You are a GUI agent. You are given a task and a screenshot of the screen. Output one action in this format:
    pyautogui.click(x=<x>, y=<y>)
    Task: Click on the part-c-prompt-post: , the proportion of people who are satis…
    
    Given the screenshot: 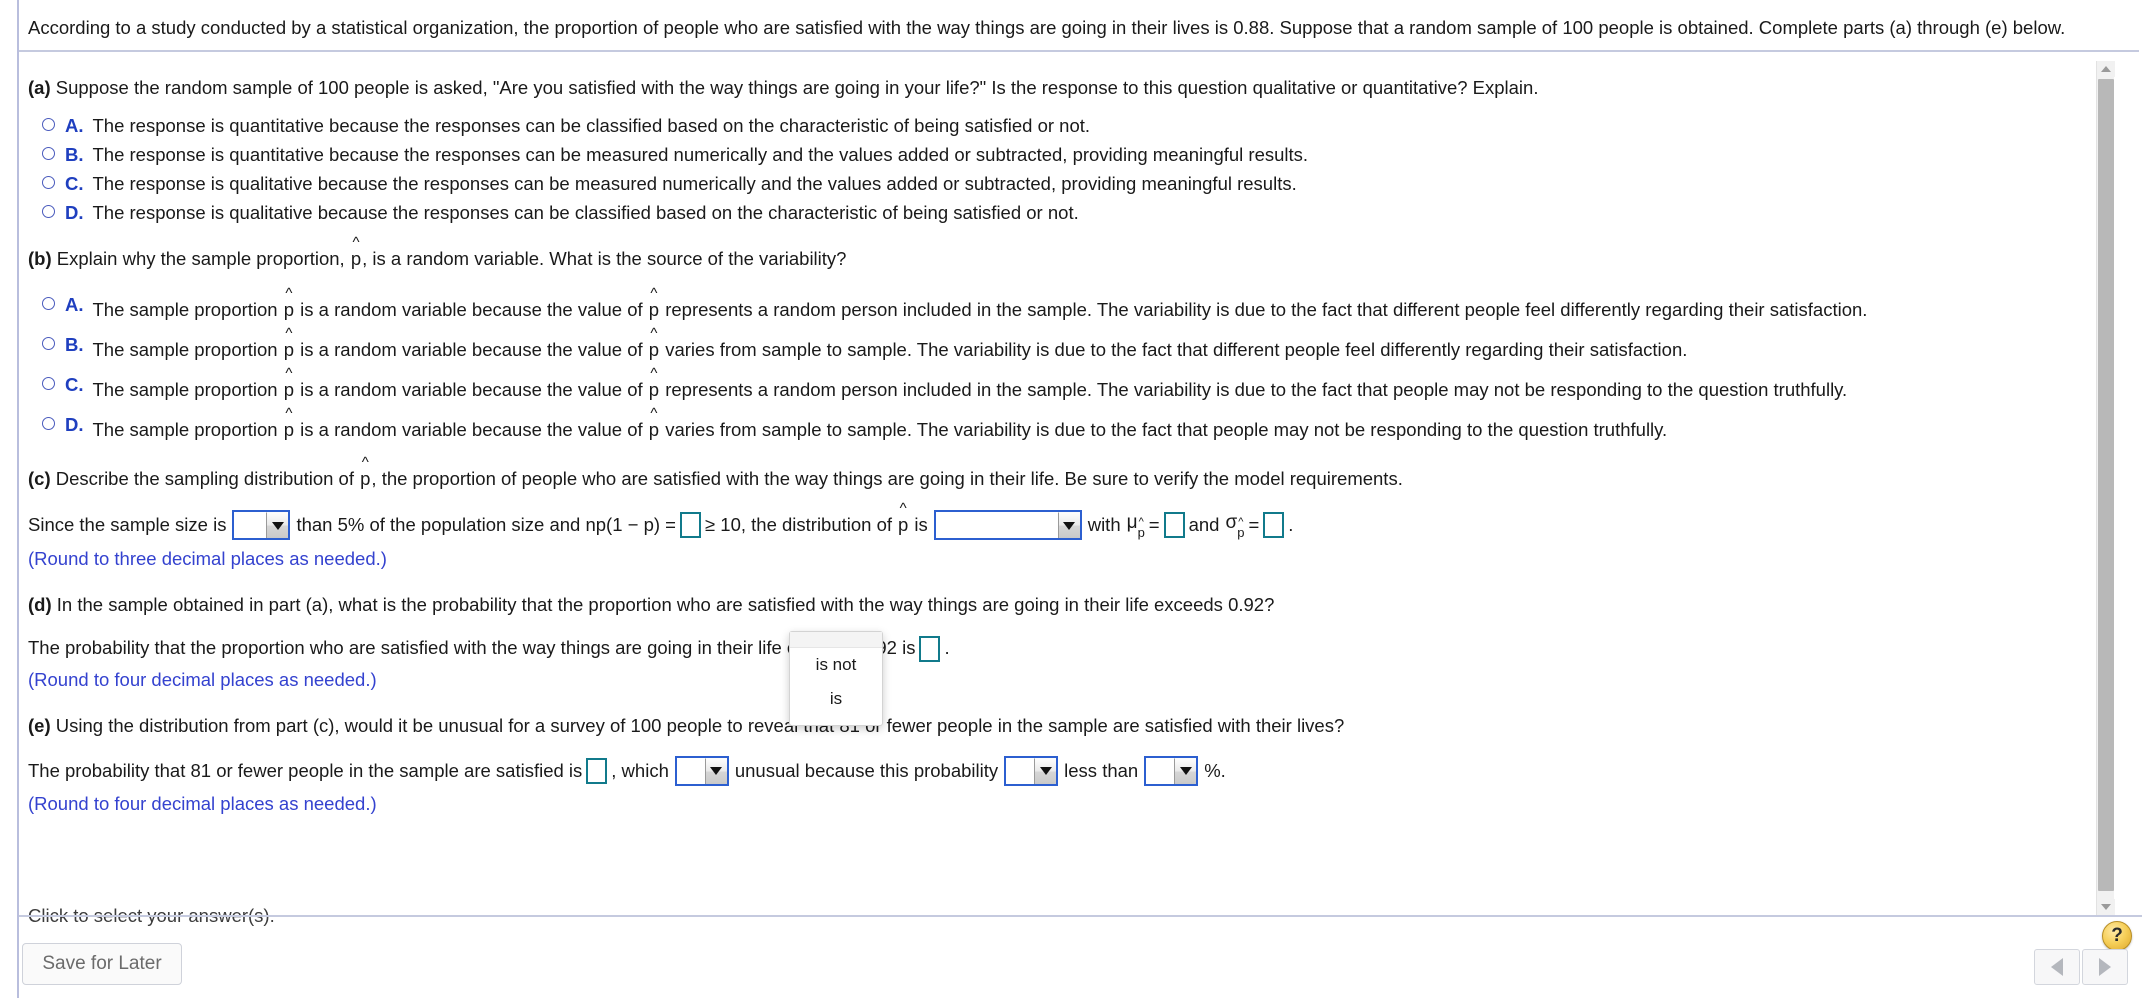 What is the action you would take?
    pyautogui.click(x=887, y=479)
    